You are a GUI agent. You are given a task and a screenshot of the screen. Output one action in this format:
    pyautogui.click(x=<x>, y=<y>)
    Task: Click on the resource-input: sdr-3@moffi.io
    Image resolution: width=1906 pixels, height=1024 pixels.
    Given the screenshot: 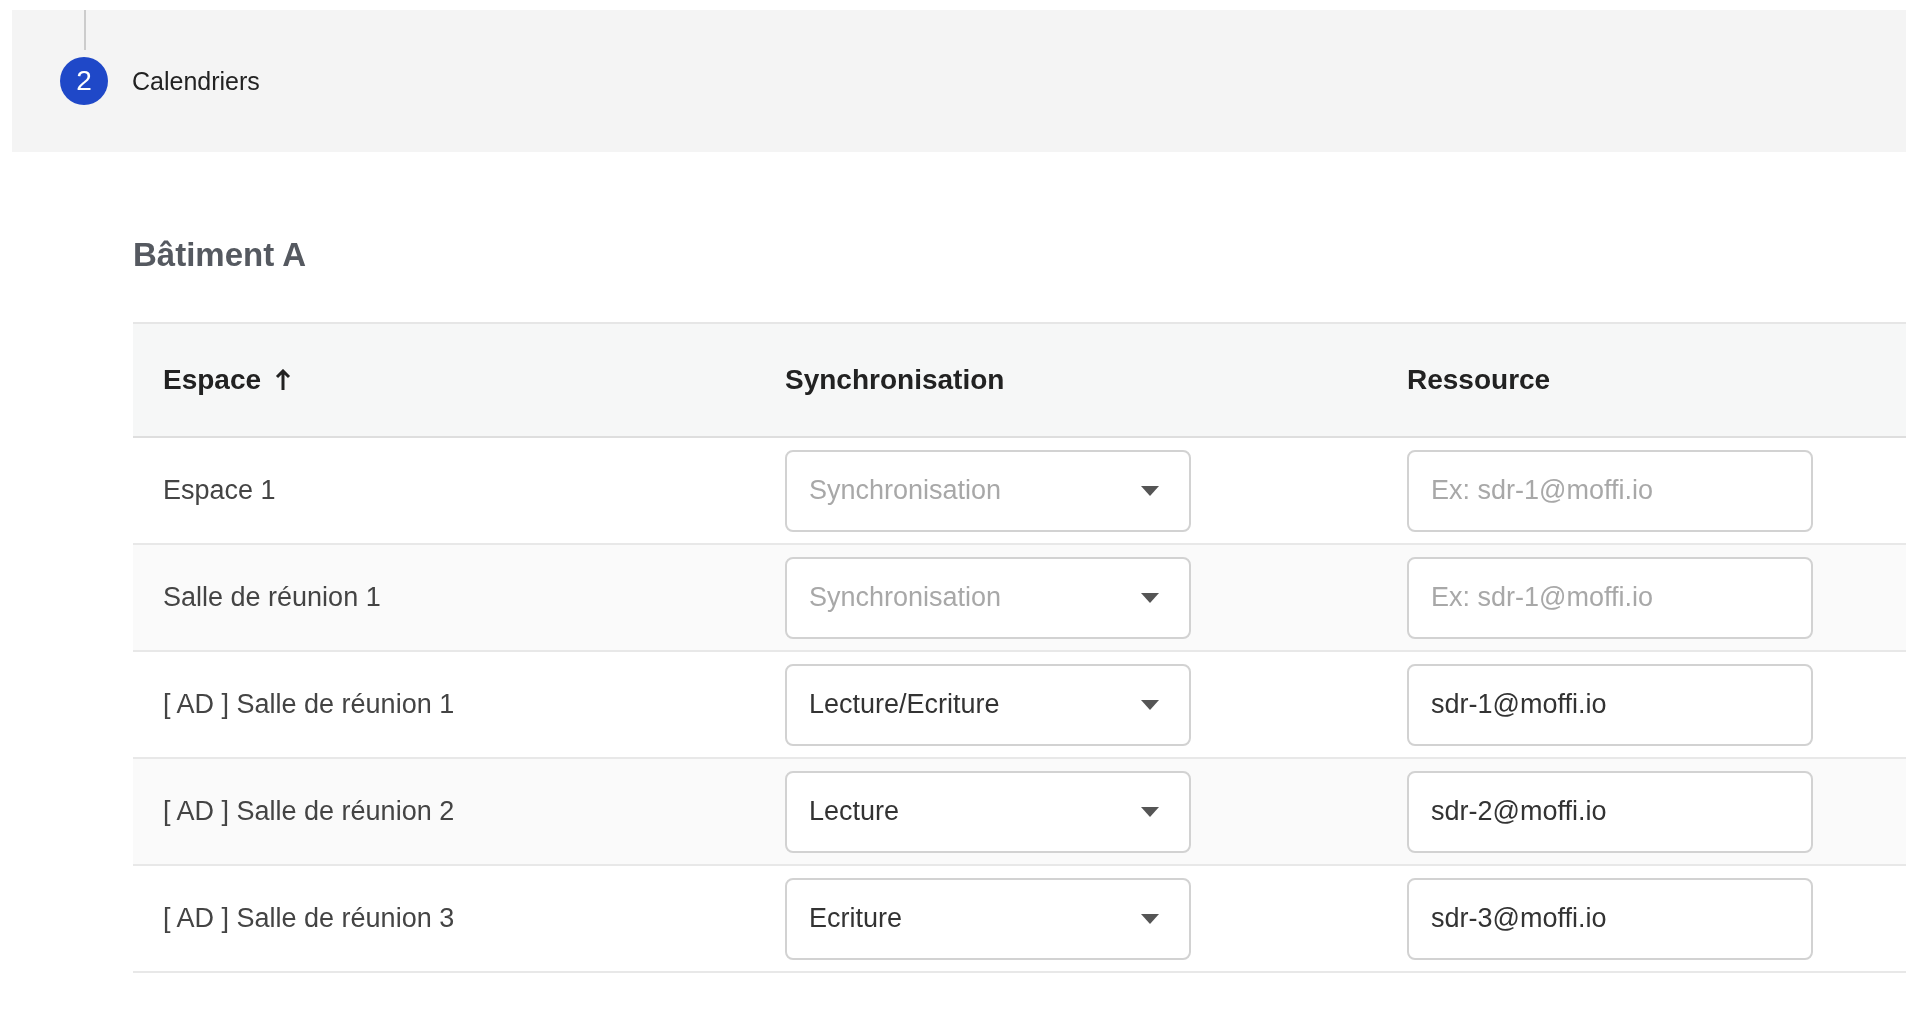 What is the action you would take?
    pyautogui.click(x=1610, y=918)
    